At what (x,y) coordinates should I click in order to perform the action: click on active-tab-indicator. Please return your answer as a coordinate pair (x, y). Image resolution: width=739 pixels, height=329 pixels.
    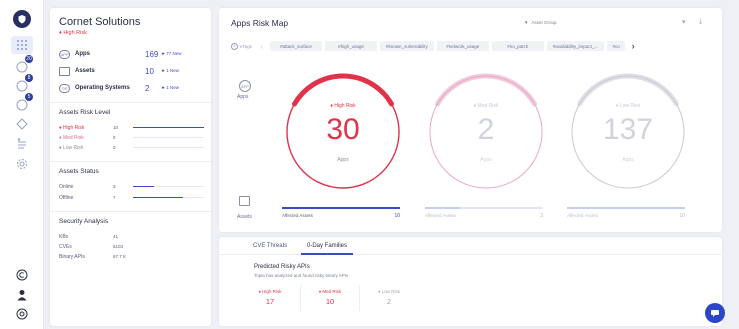
    Looking at the image, I should click on (327, 254).